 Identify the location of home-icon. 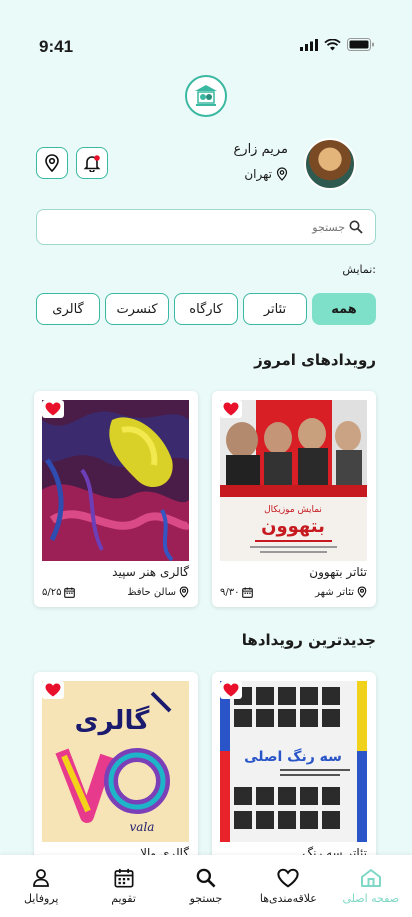
(370, 877).